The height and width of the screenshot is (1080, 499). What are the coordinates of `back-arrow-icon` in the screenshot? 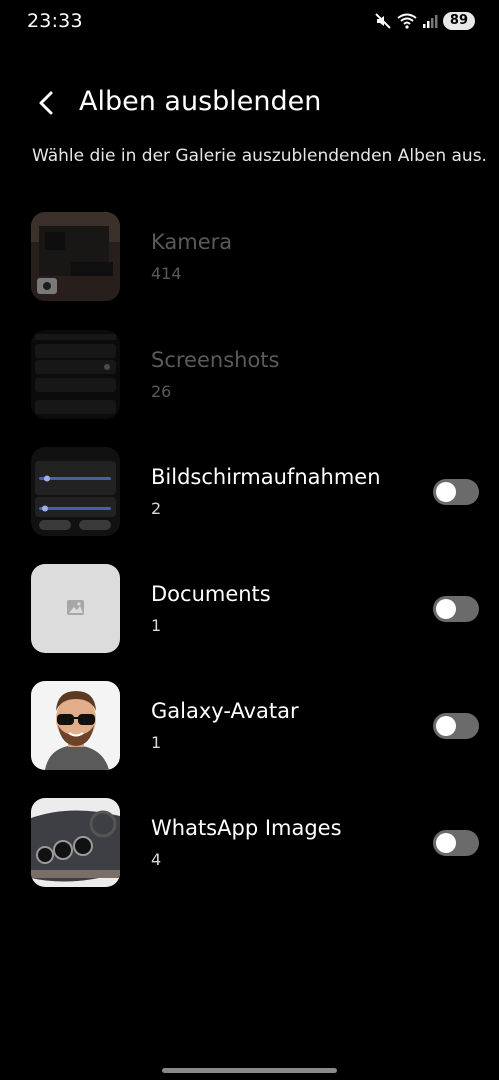 It's located at (47, 103).